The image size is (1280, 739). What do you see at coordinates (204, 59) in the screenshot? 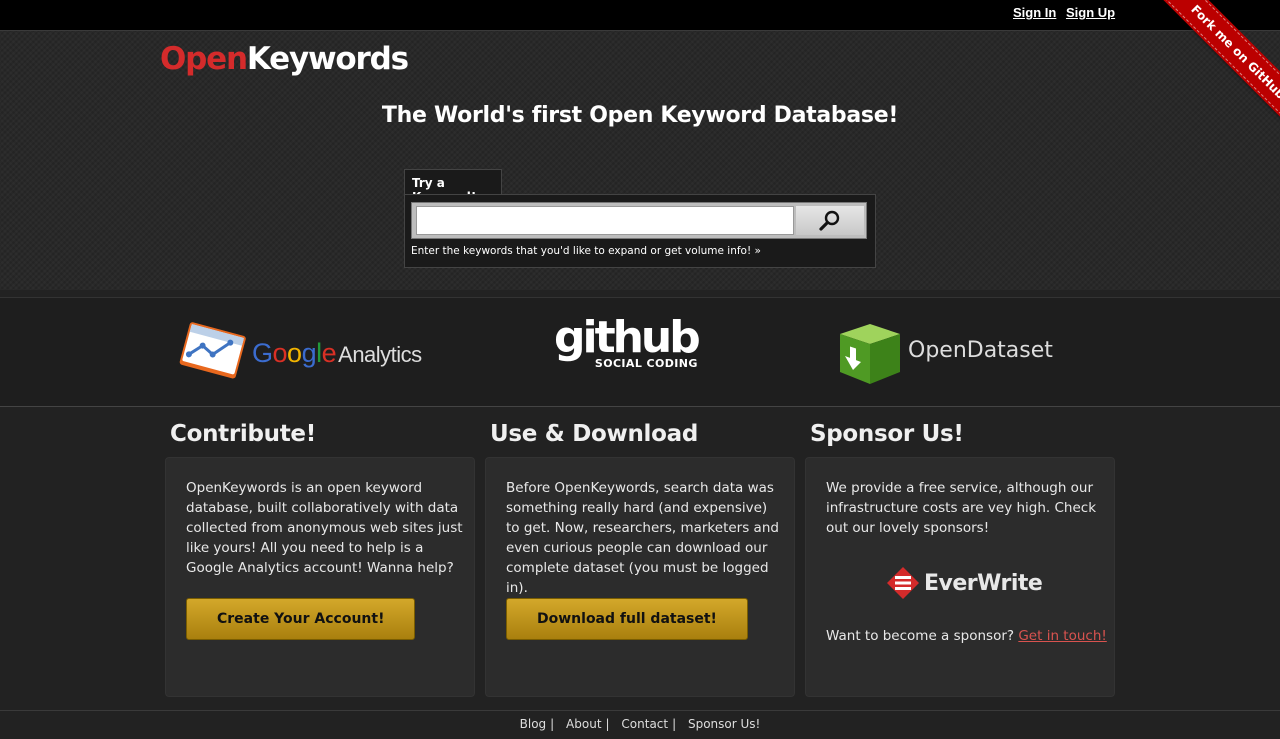
I see `logo-open-text: Open` at bounding box center [204, 59].